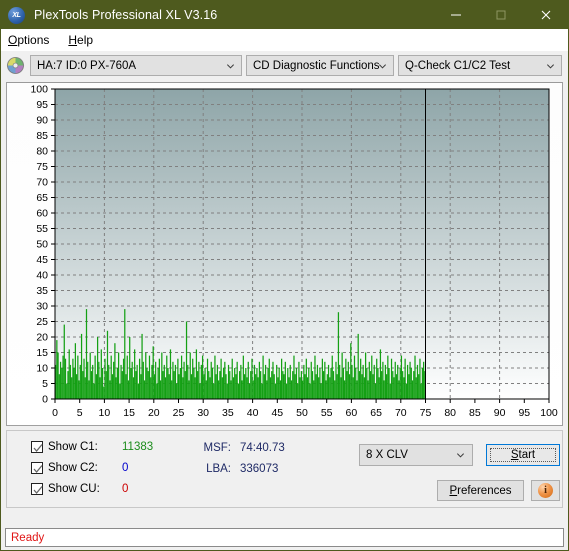 The height and width of the screenshot is (551, 569). What do you see at coordinates (523, 455) in the screenshot?
I see `start-button: Start` at bounding box center [523, 455].